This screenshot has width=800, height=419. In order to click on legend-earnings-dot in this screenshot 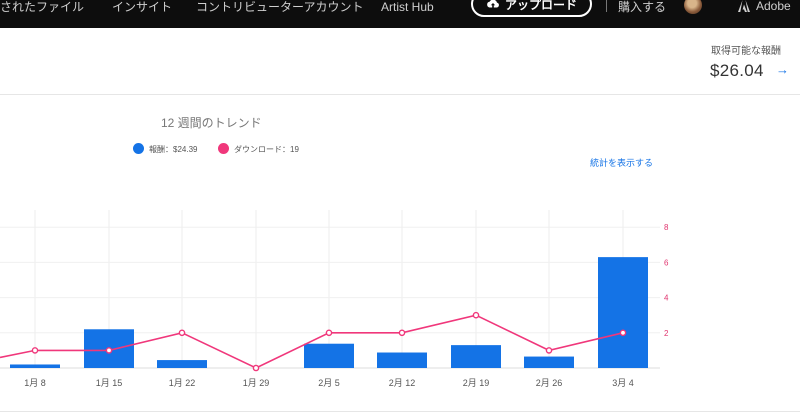, I will do `click(138, 148)`.